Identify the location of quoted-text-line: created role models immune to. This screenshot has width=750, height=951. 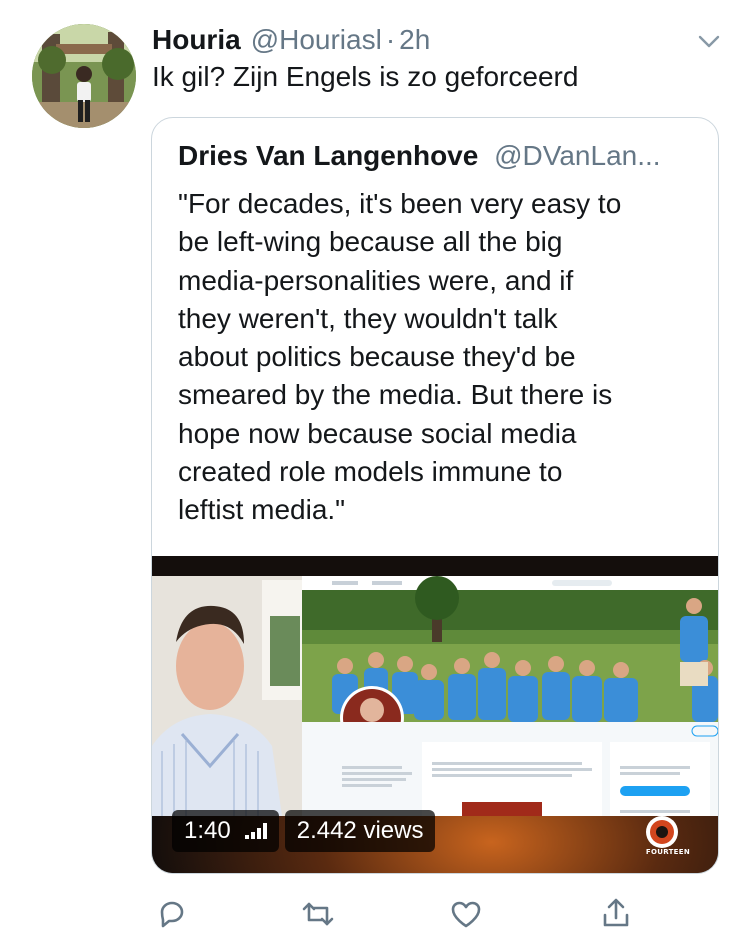
(370, 472).